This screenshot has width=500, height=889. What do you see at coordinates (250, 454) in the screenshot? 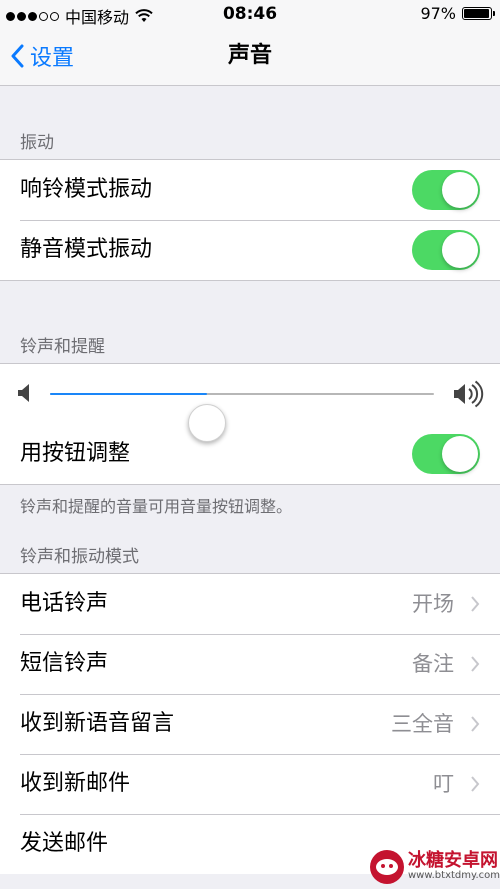
I see `adjust-with-buttons-row: 用按钮调整` at bounding box center [250, 454].